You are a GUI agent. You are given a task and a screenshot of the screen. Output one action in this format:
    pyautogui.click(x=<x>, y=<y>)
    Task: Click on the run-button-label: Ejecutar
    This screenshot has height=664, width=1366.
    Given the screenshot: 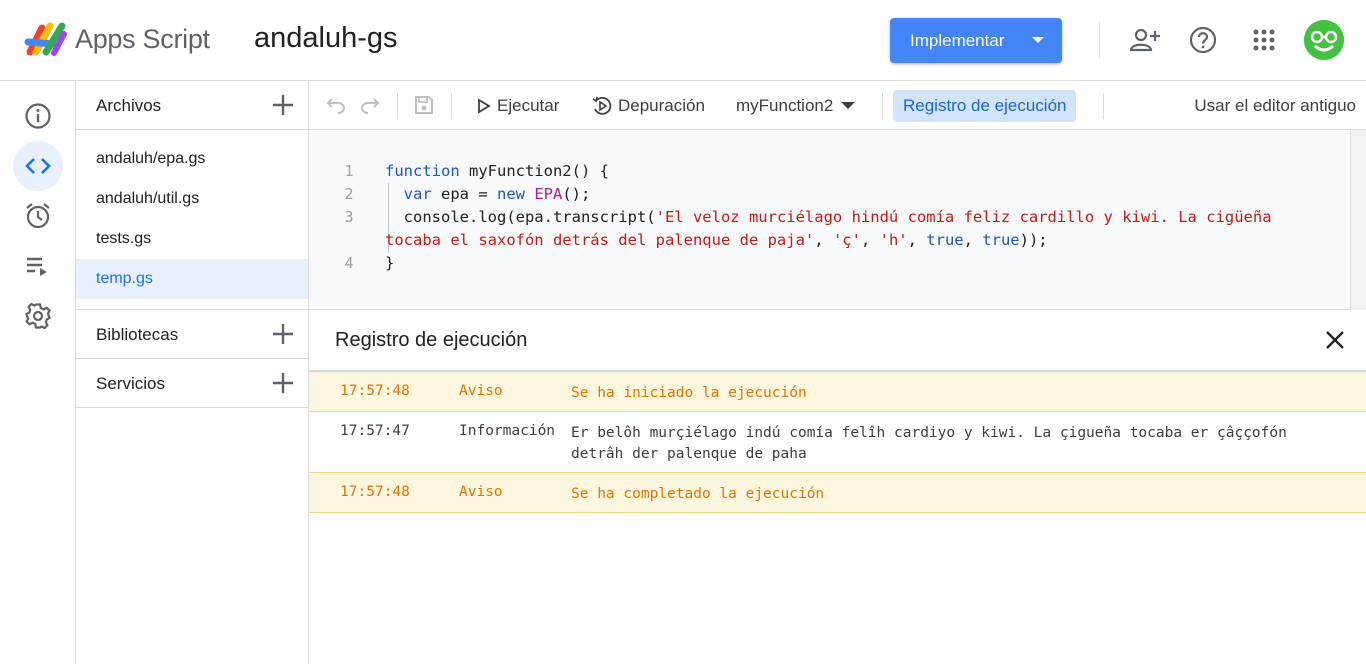 What is the action you would take?
    pyautogui.click(x=528, y=105)
    